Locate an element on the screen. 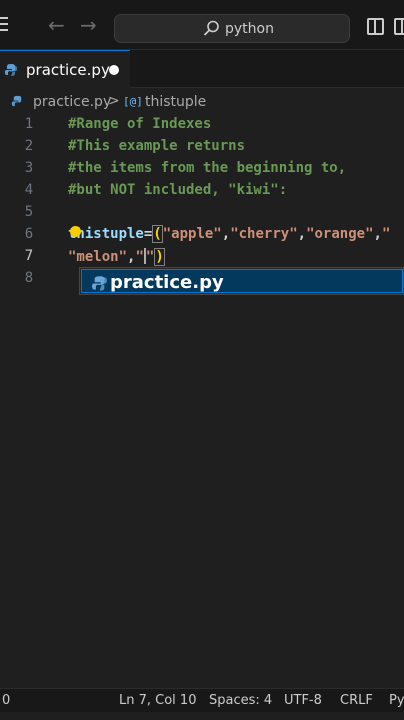  status-bar: 0 Ln 7, Col 10 Spaces: 4 UTF-8 CRLF Py is located at coordinates (202, 700).